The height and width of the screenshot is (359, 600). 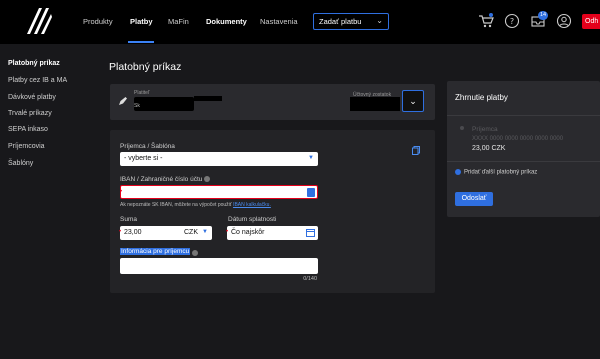 I want to click on nav-mafin: MaFin, so click(x=178, y=22).